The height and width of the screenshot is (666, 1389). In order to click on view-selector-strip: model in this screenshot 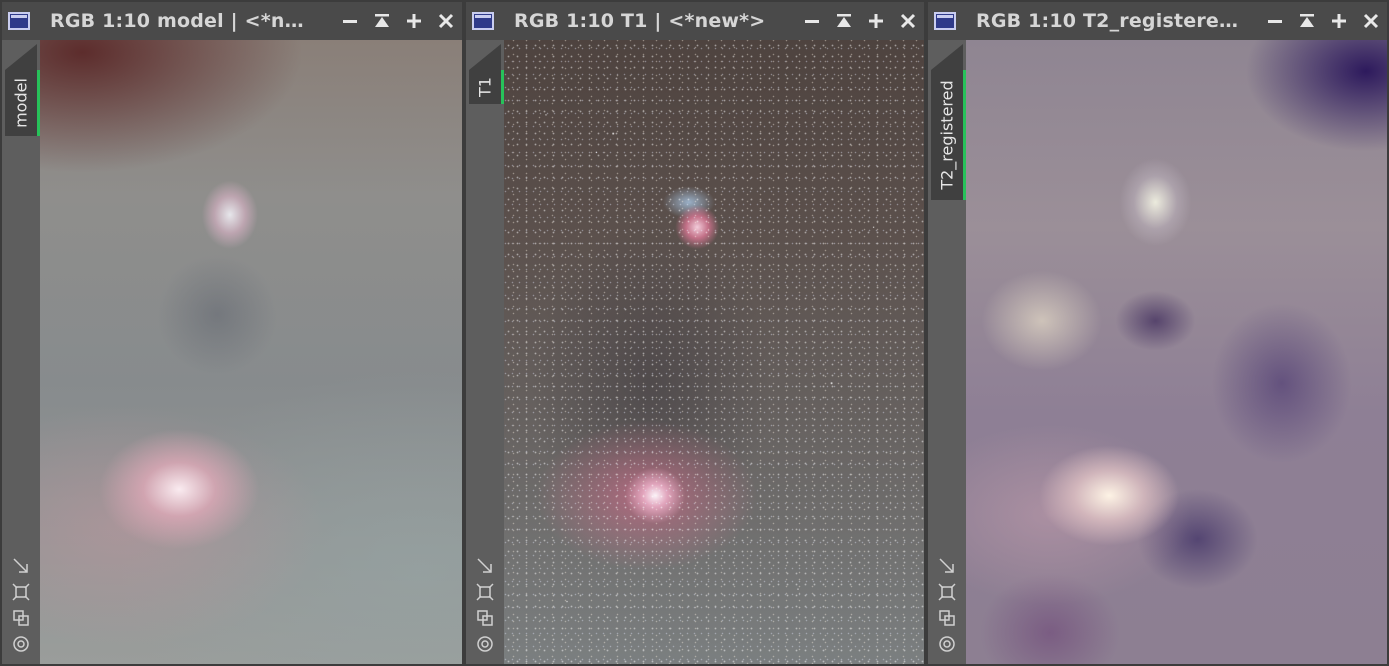, I will do `click(21, 352)`.